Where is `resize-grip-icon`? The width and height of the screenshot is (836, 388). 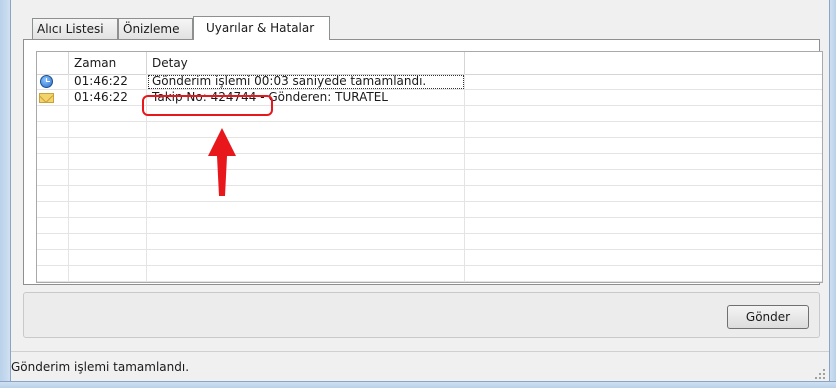
resize-grip-icon is located at coordinates (820, 374).